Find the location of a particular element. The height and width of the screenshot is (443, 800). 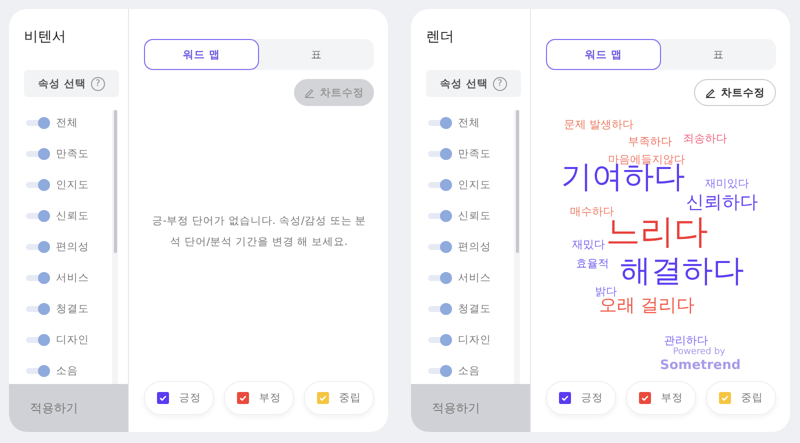

powered-by-label: Powered by is located at coordinates (699, 352).